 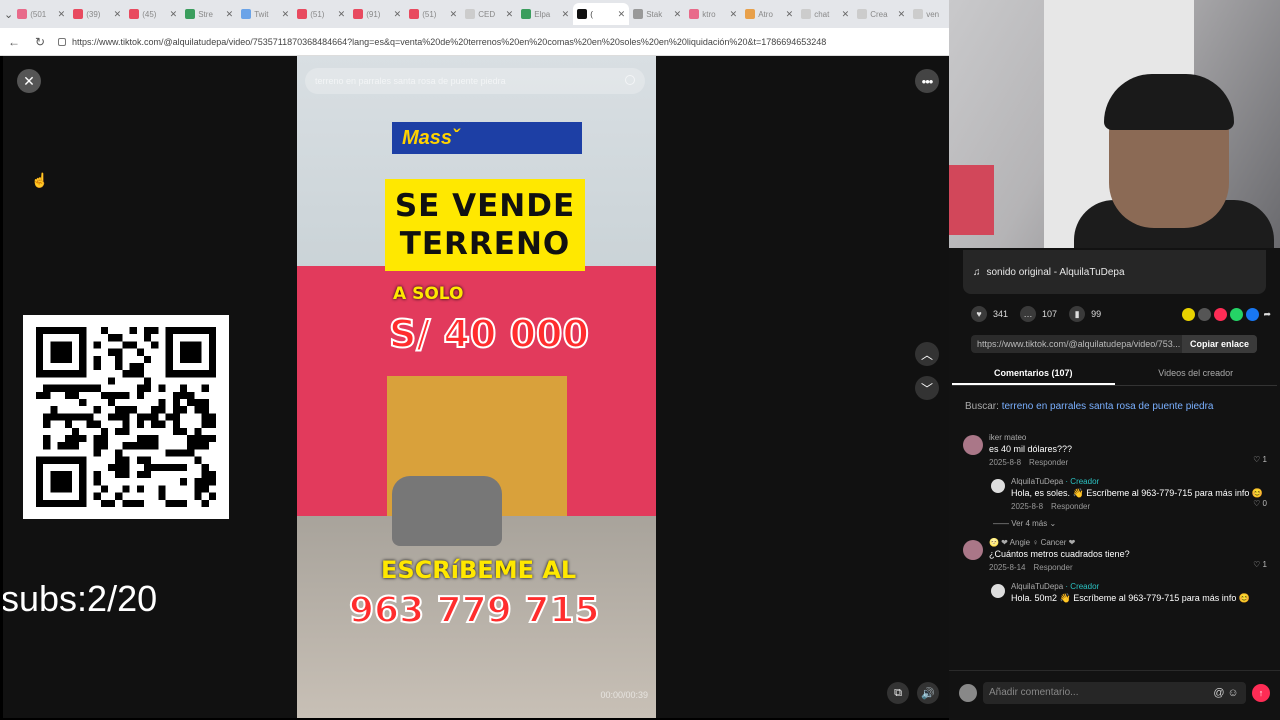 What do you see at coordinates (153, 14) in the screenshot?
I see `browser-tab: (45) ✕` at bounding box center [153, 14].